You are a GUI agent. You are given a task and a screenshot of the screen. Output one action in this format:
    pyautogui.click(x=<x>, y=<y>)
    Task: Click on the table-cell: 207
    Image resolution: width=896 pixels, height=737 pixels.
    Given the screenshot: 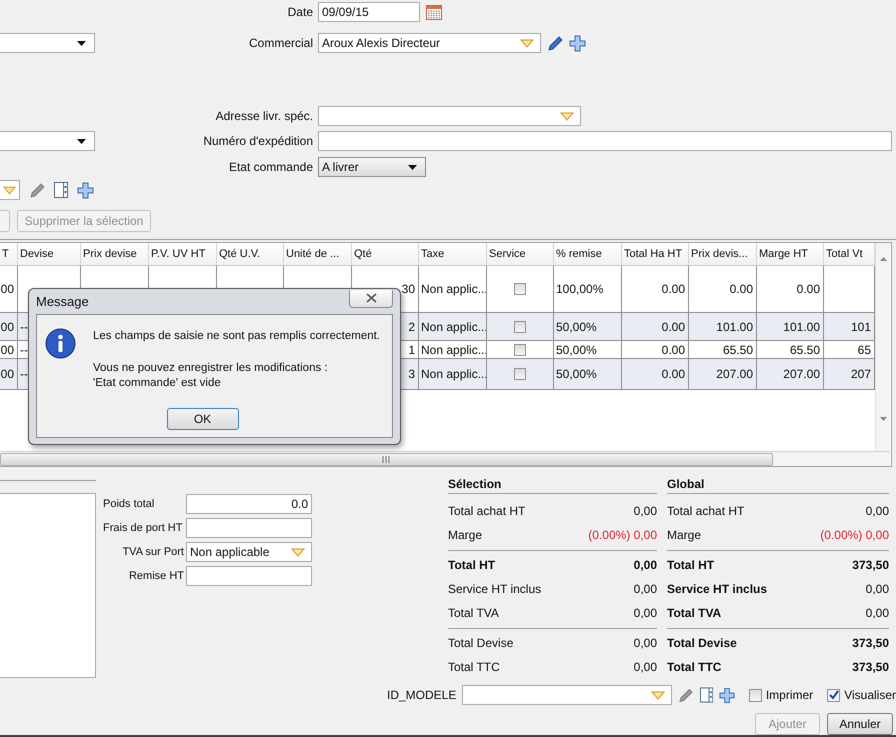 What is the action you would take?
    pyautogui.click(x=849, y=374)
    